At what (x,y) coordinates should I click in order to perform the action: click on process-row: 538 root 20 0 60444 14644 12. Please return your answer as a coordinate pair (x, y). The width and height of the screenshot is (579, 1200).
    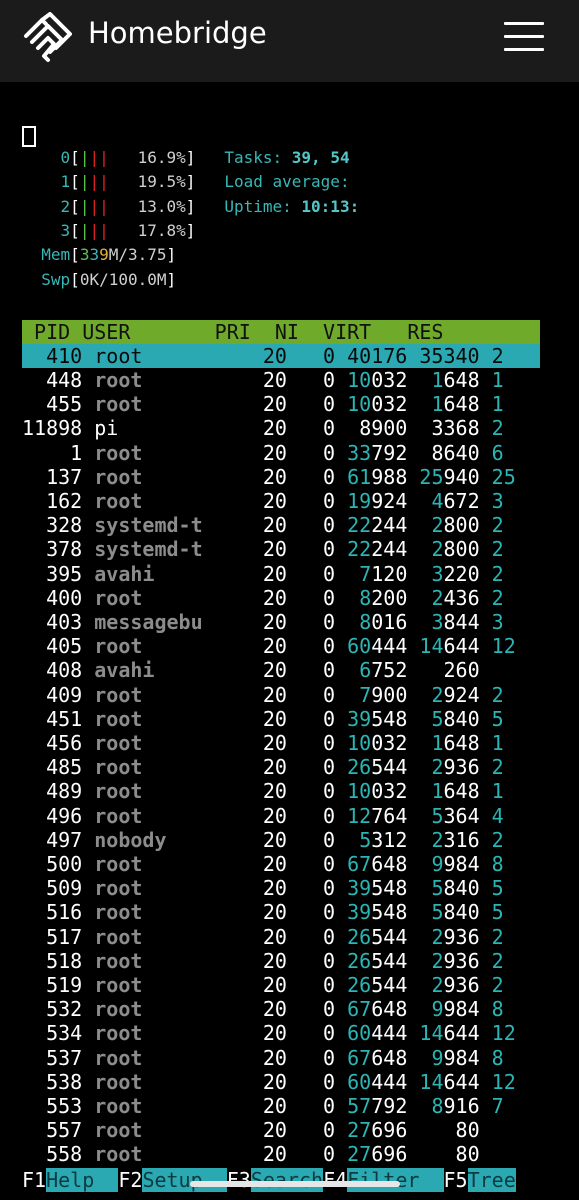
    Looking at the image, I should click on (300, 1082).